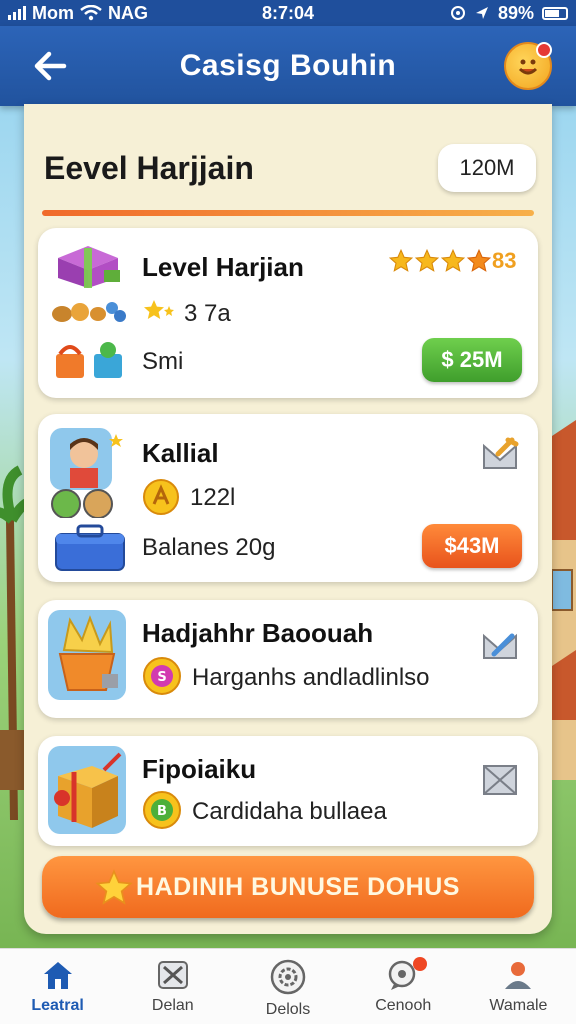 Image resolution: width=576 pixels, height=1024 pixels. Describe the element at coordinates (515, 12) in the screenshot. I see `battery-percent: 89%` at that location.